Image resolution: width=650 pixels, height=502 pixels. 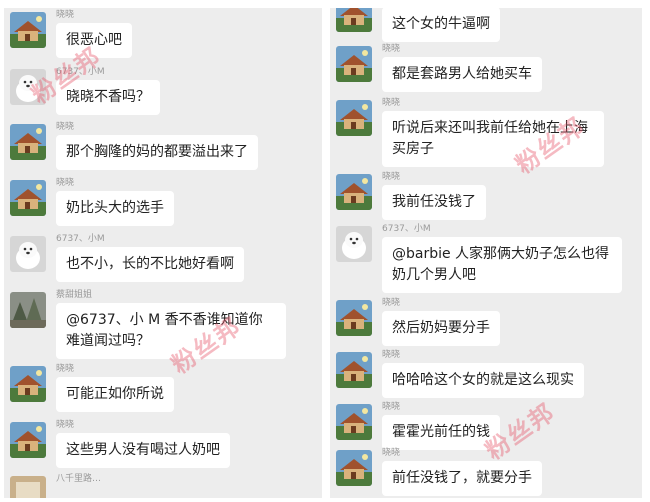 What do you see at coordinates (143, 450) in the screenshot?
I see `message-bubble: 这些男人没有喝过人奶吧` at bounding box center [143, 450].